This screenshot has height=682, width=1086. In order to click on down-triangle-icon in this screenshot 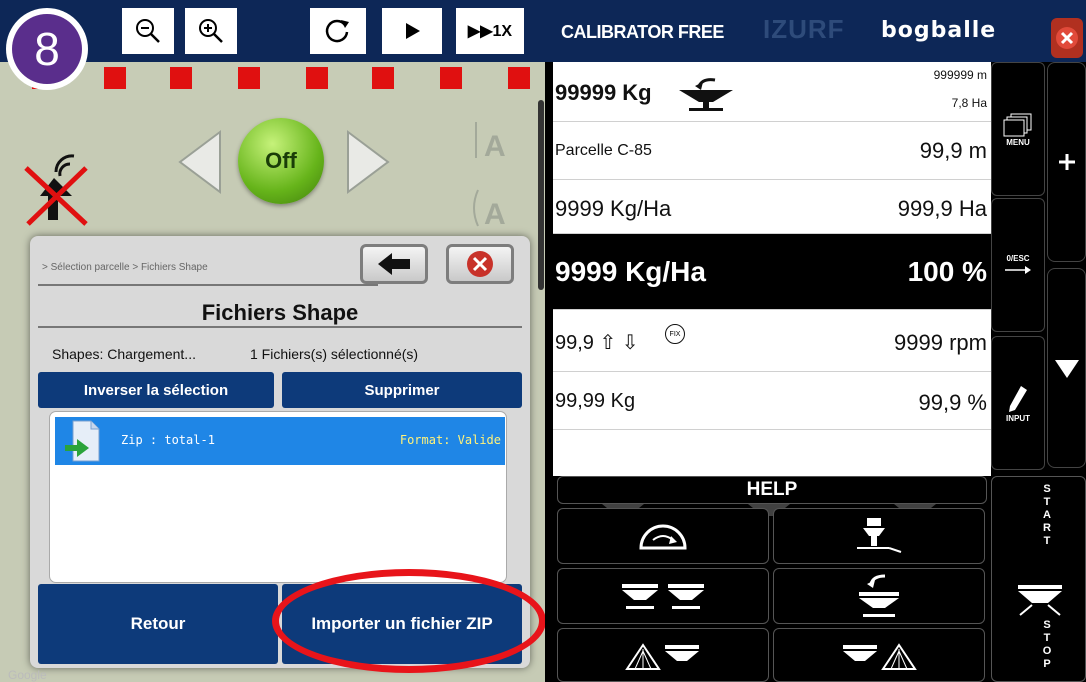, I will do `click(1066, 369)`.